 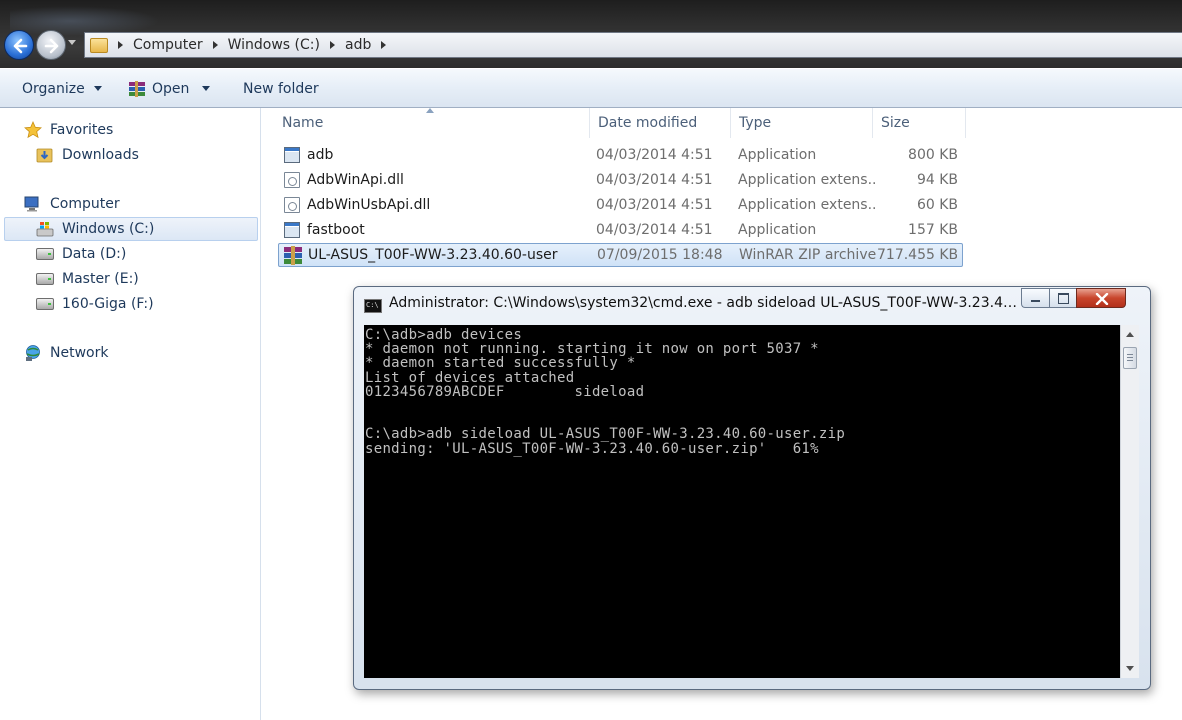 I want to click on back-button, so click(x=19, y=45).